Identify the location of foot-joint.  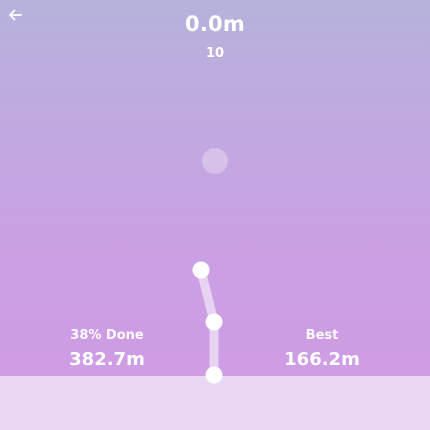
(214, 375).